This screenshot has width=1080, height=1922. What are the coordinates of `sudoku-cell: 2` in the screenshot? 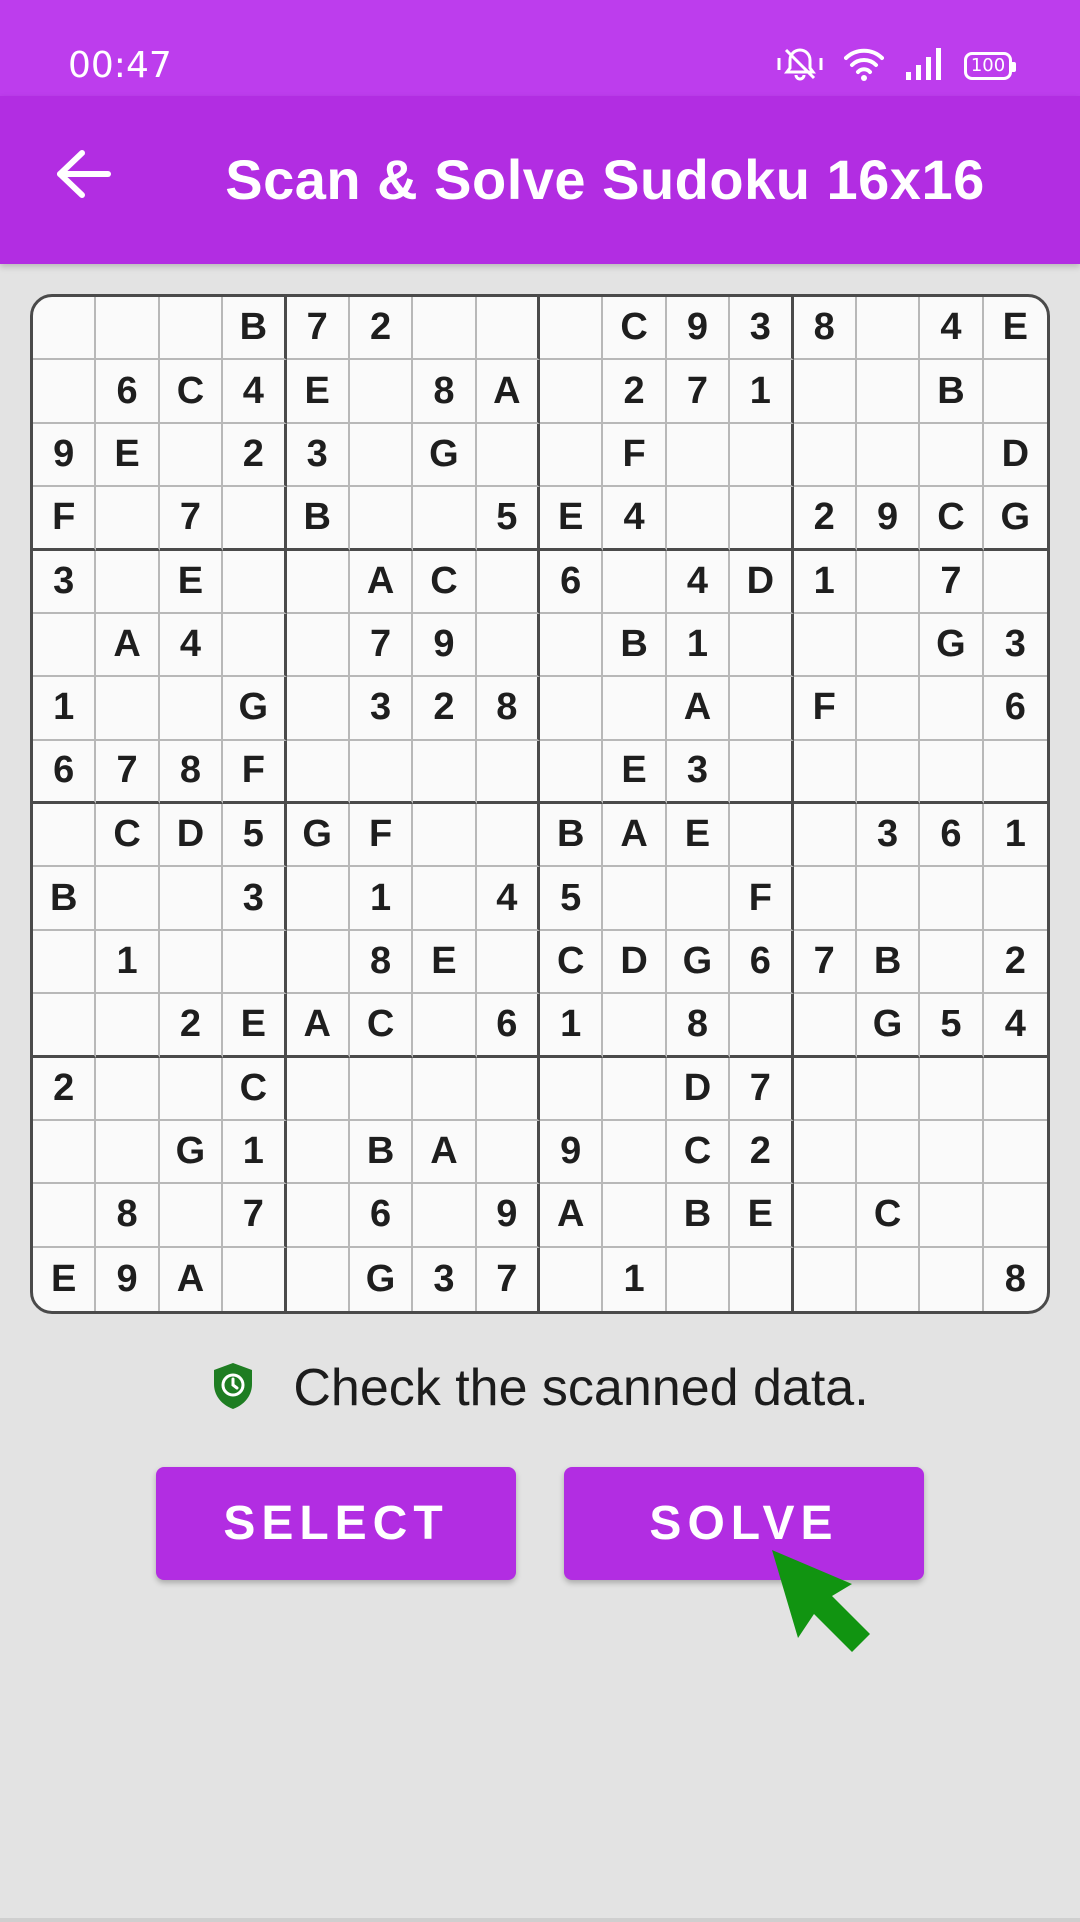 It's located at (65, 1089).